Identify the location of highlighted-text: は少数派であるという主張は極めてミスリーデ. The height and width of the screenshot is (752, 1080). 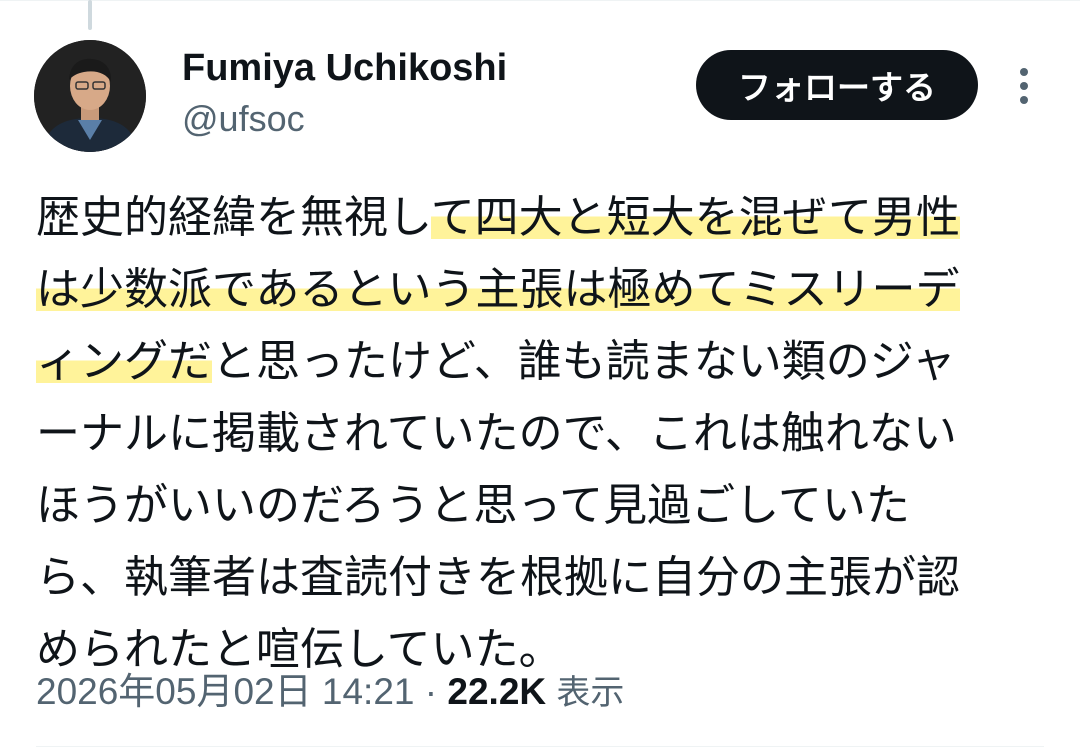
(498, 289).